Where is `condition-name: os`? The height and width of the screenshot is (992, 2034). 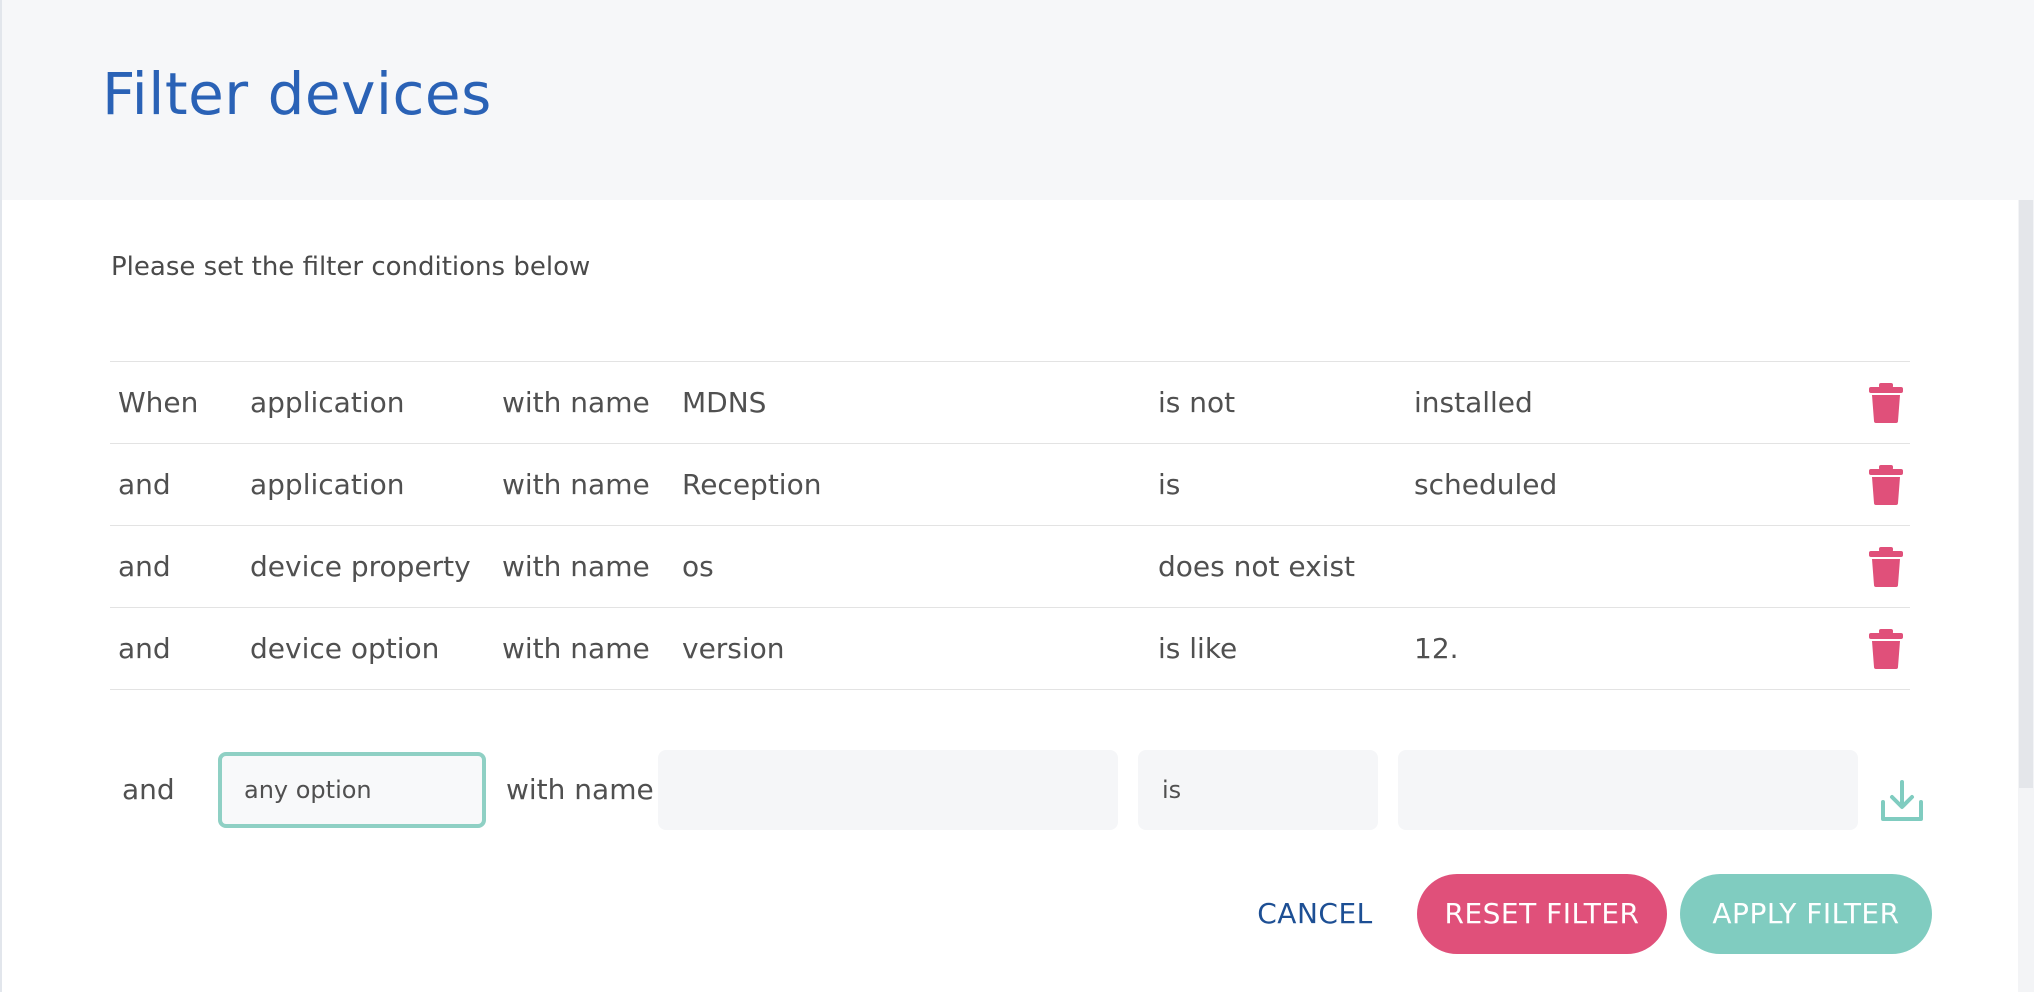
condition-name: os is located at coordinates (698, 566).